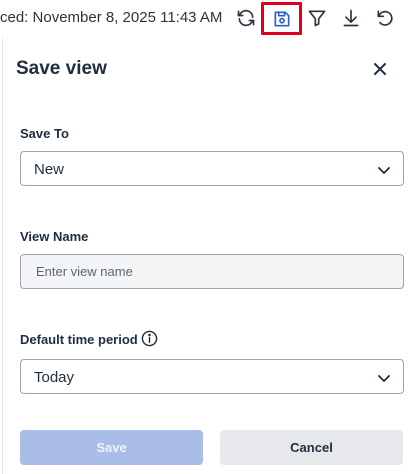 The image size is (413, 474). I want to click on undo-button, so click(385, 18).